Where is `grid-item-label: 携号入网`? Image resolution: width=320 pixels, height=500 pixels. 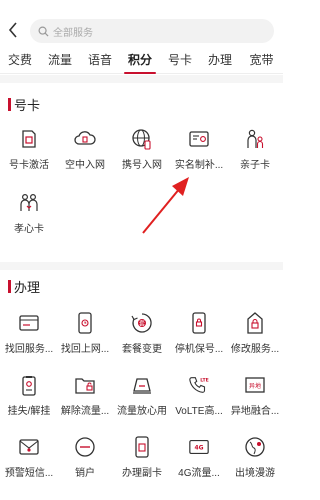
grid-item-label: 携号入网 is located at coordinates (142, 165).